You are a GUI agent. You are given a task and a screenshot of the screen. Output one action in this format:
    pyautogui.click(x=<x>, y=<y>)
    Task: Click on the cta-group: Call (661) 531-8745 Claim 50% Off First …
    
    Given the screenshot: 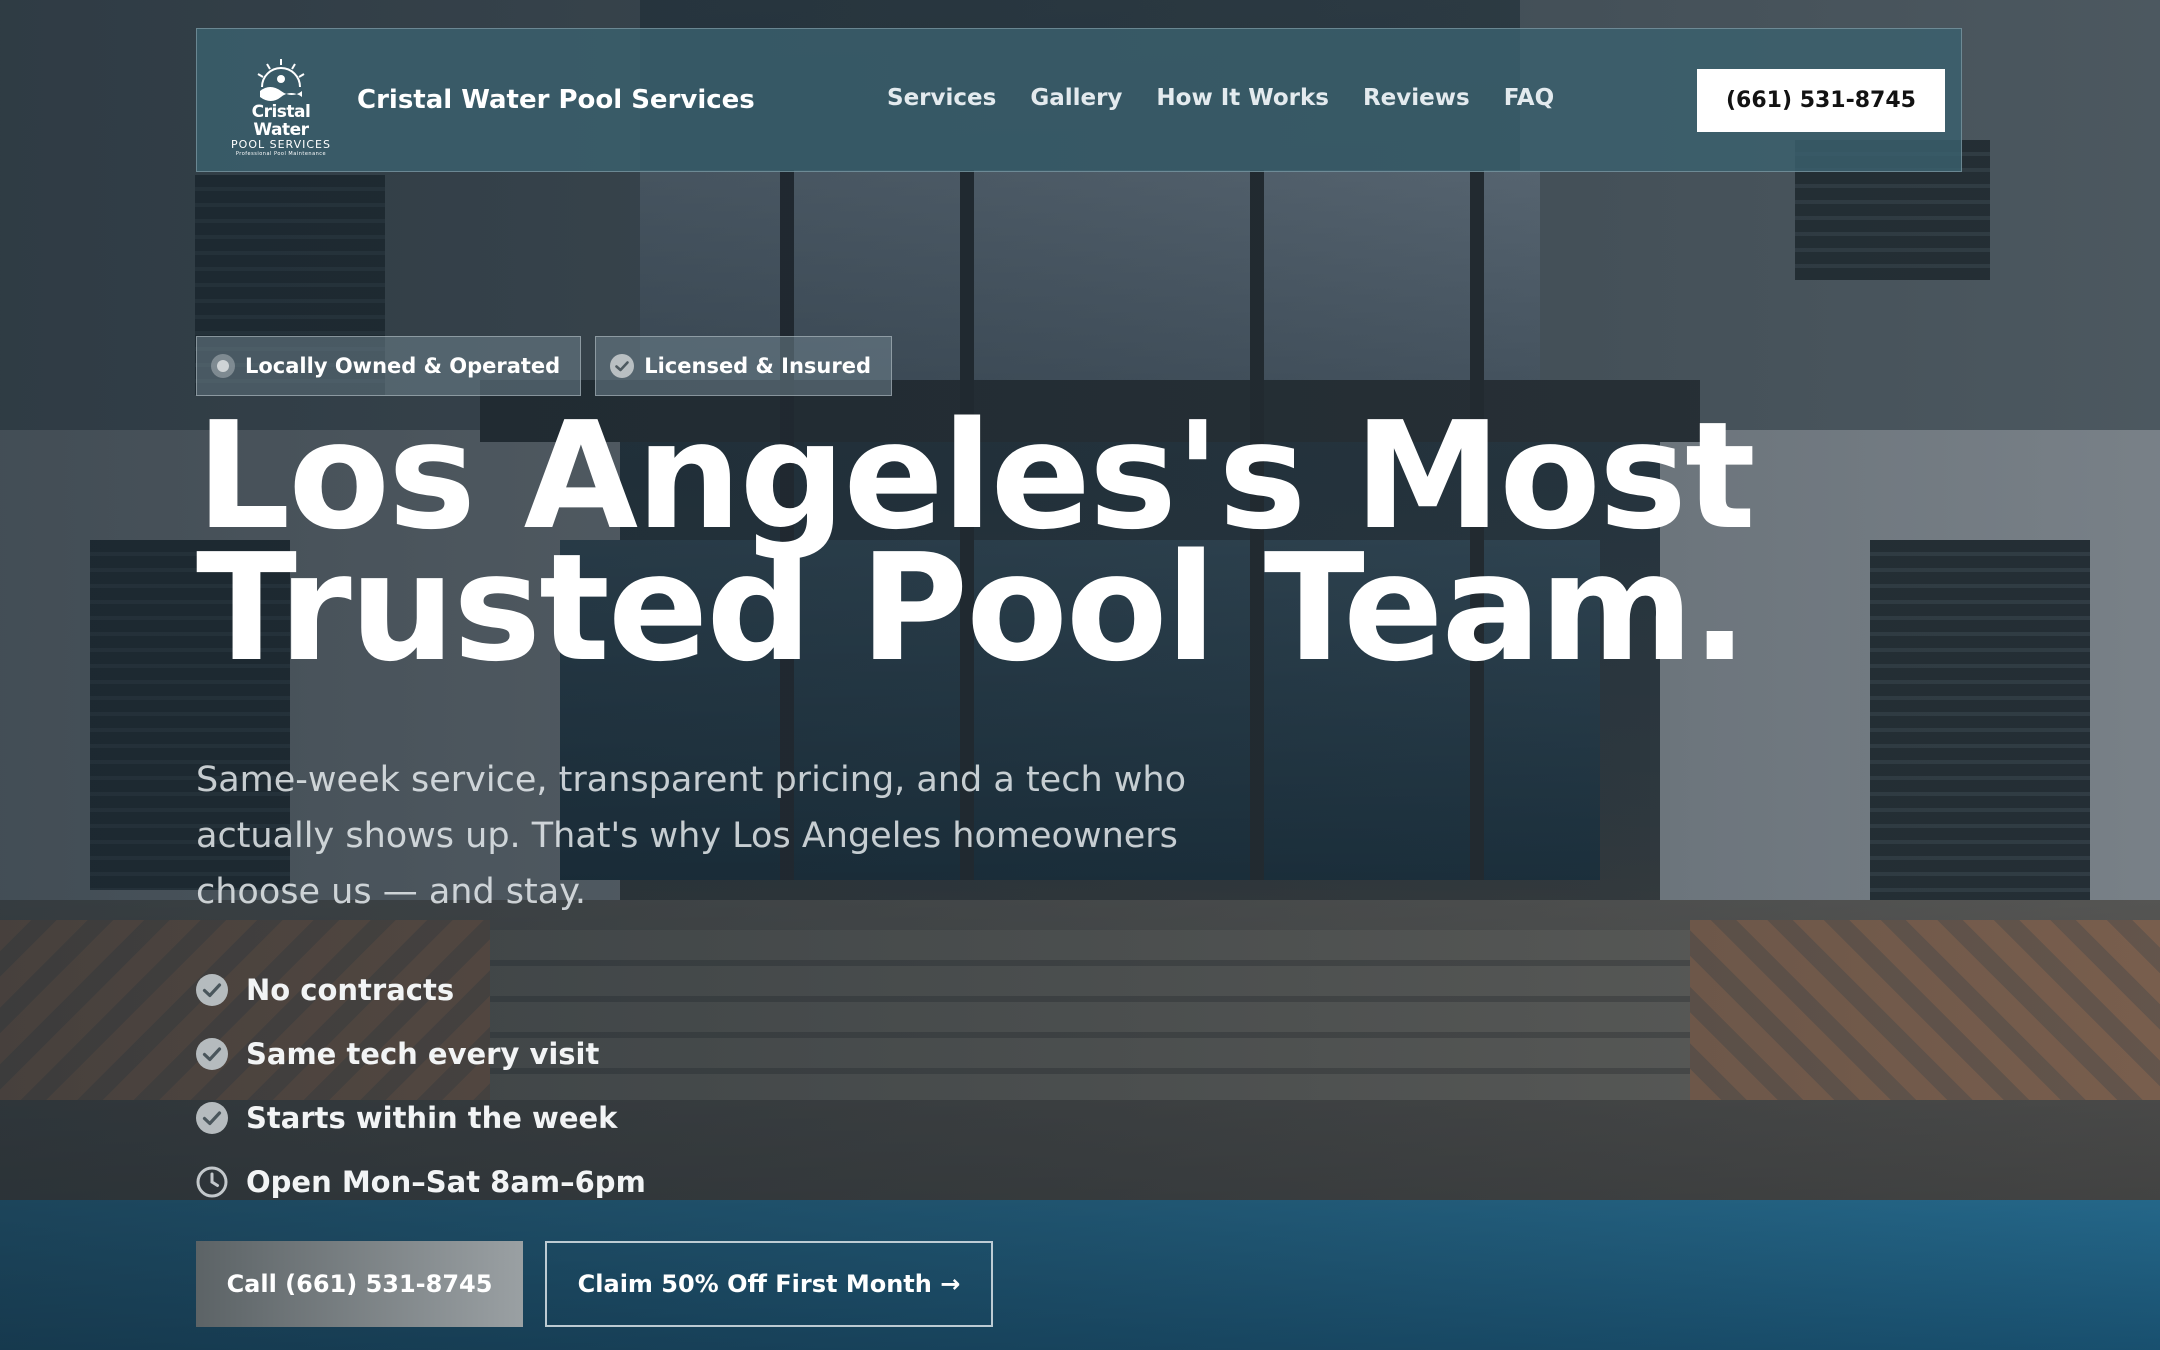 What is the action you would take?
    pyautogui.click(x=594, y=1284)
    